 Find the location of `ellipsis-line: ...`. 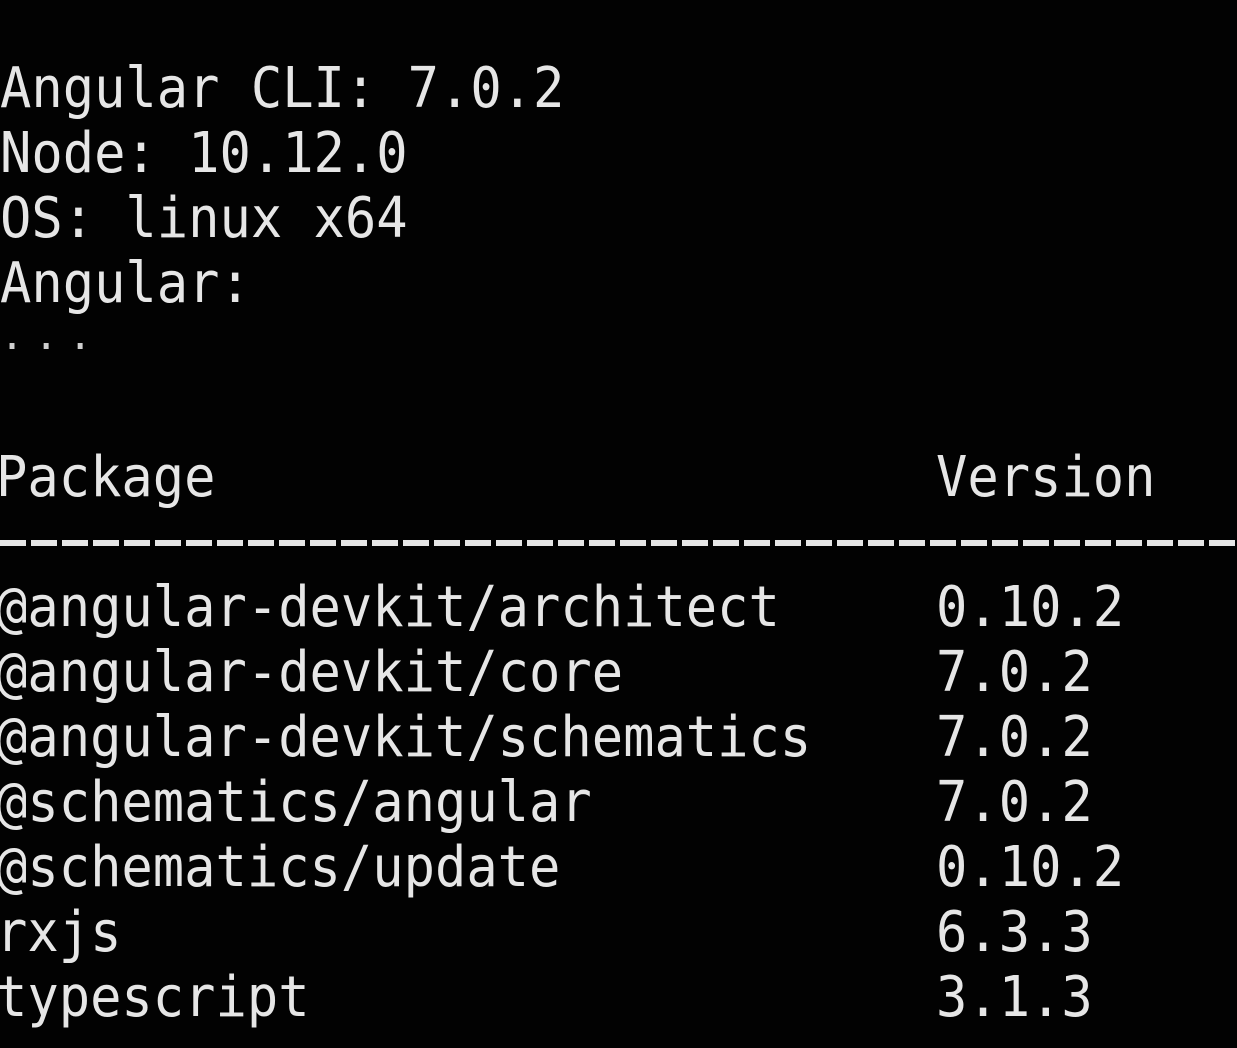

ellipsis-line: ... is located at coordinates (51, 336).